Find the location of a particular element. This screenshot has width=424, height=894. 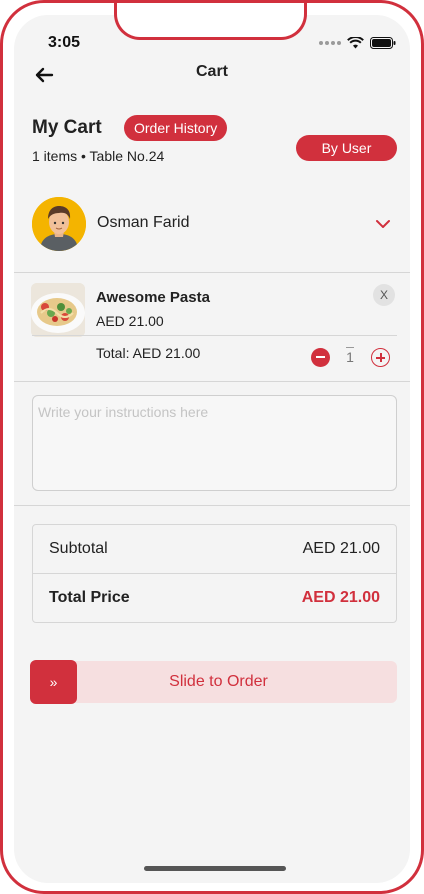

order-history-button: Order History is located at coordinates (176, 128).